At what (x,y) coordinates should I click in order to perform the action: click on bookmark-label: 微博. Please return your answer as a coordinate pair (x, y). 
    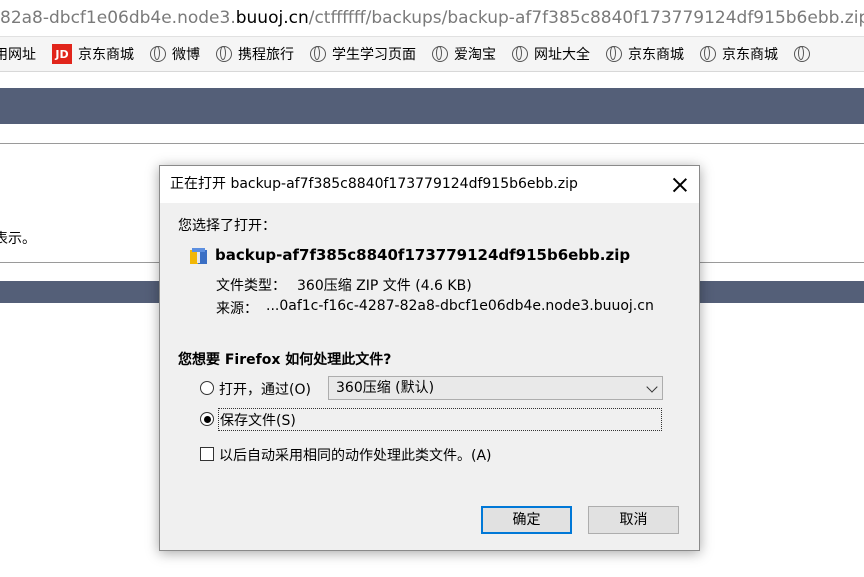
    Looking at the image, I should click on (186, 55).